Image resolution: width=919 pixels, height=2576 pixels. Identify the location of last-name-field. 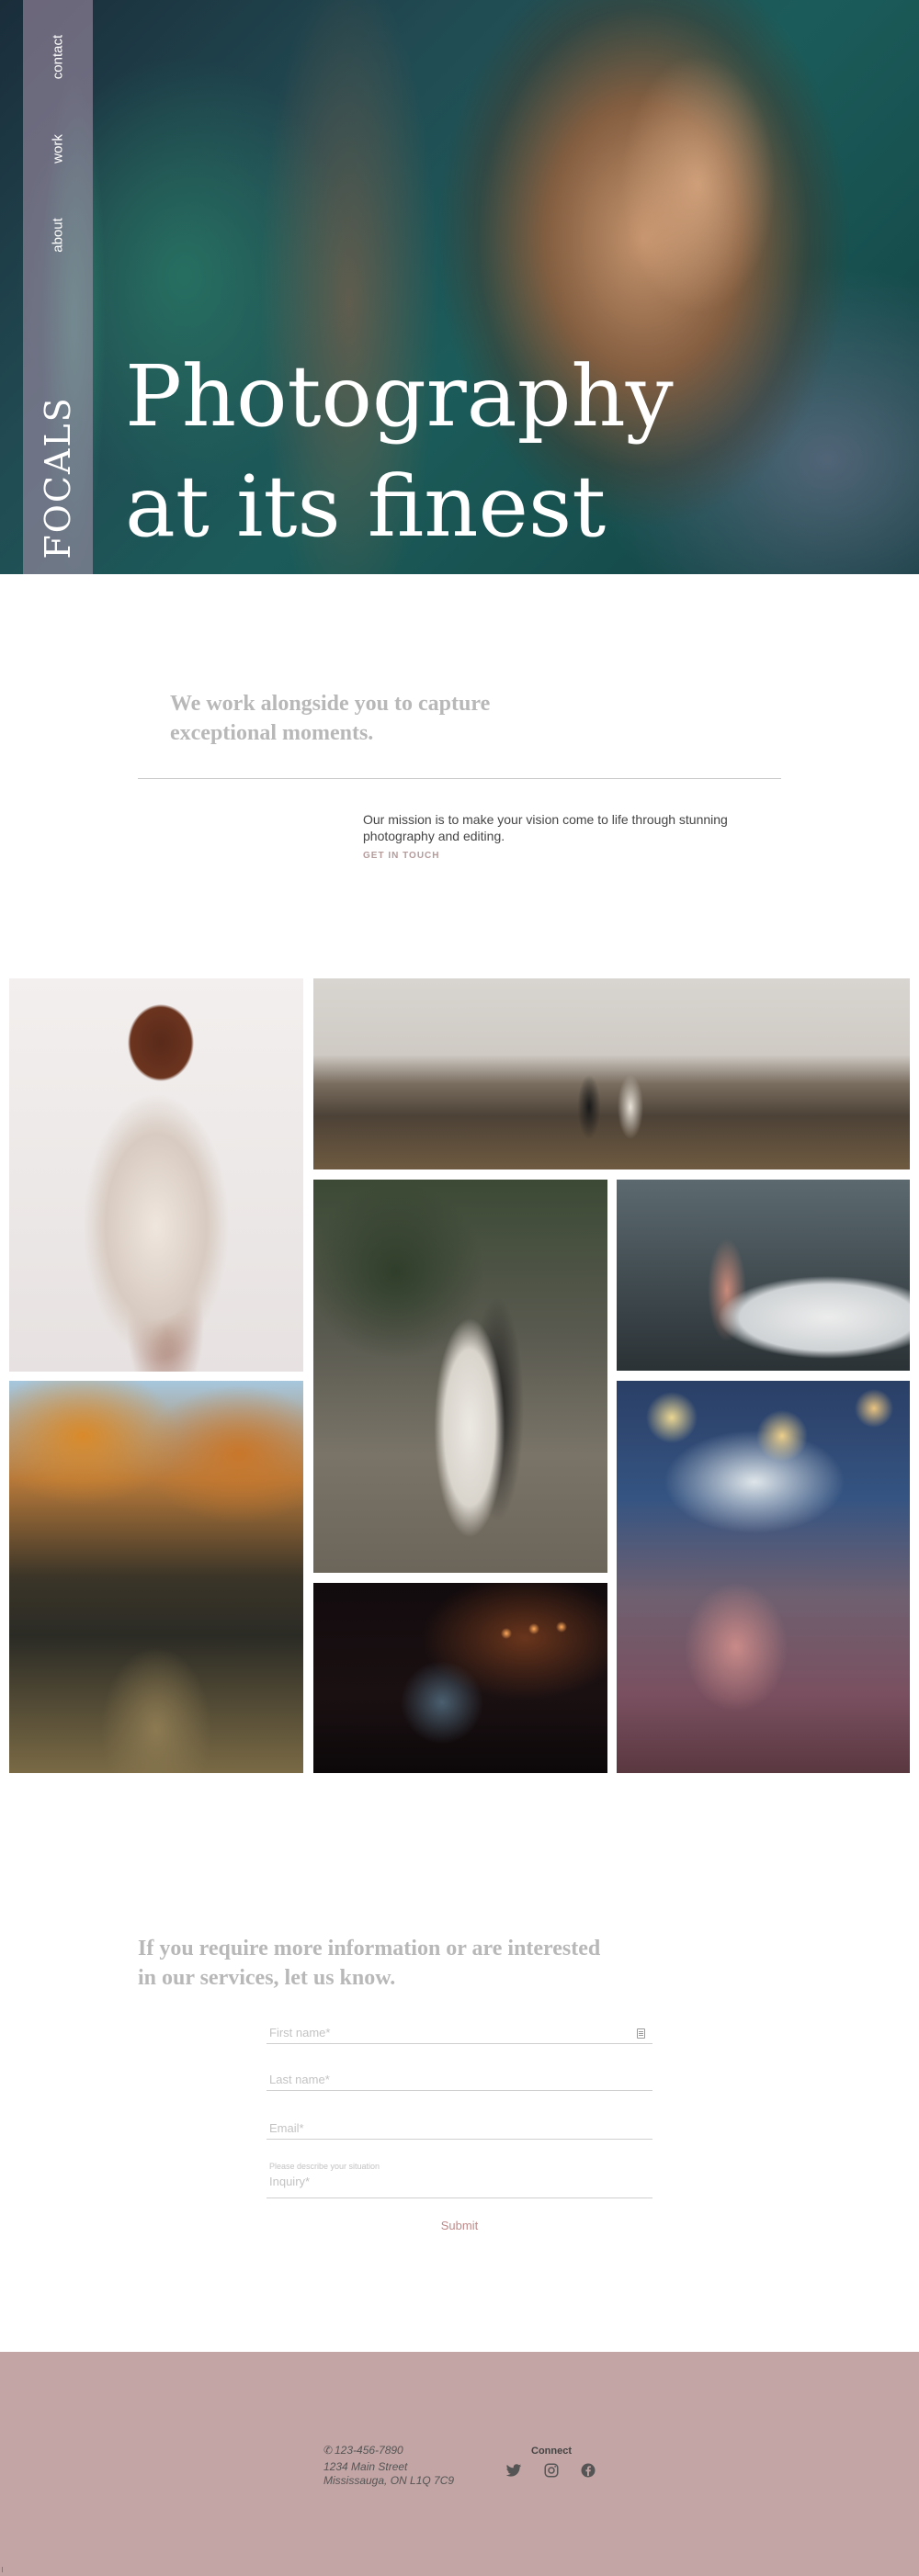
(459, 2079).